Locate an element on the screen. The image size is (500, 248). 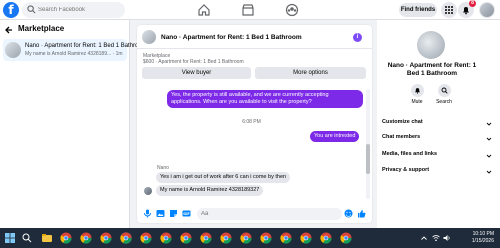
thumbs-up-icon is located at coordinates (361, 213).